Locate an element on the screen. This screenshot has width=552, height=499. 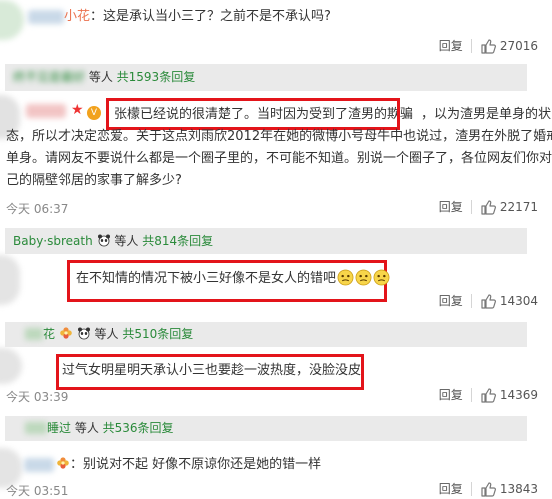
reply-thread-text: 睡过 等人 共536条回复 is located at coordinates (110, 428).